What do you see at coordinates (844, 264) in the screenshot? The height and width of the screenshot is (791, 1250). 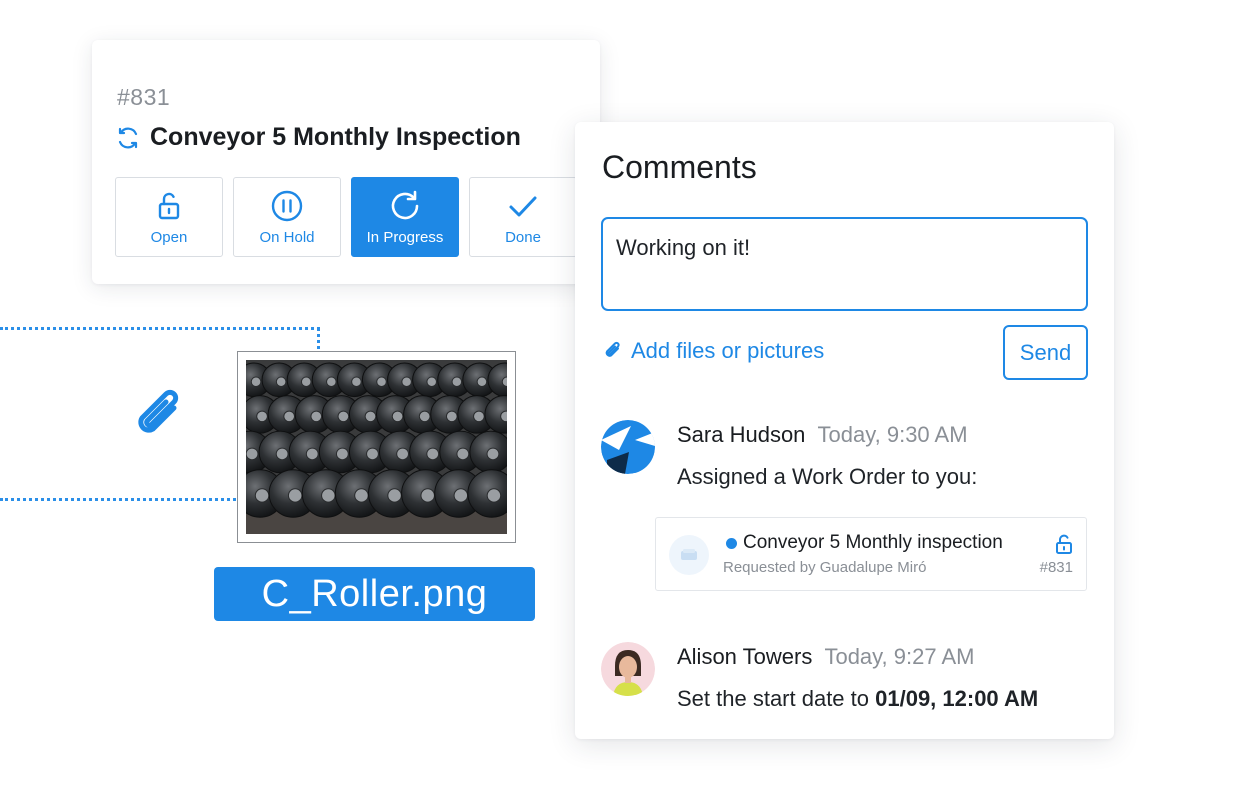 I see `comment-input` at bounding box center [844, 264].